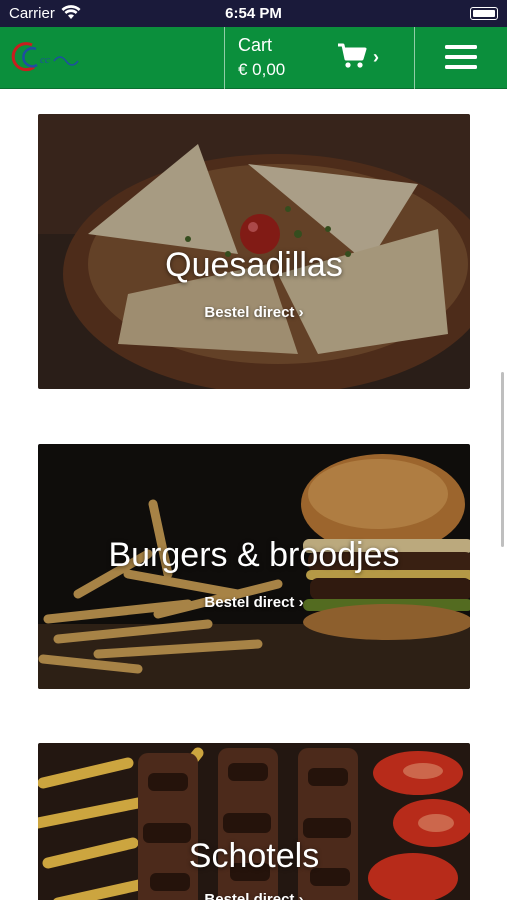 This screenshot has width=507, height=900. What do you see at coordinates (255, 45) in the screenshot?
I see `cart-label: Cart` at bounding box center [255, 45].